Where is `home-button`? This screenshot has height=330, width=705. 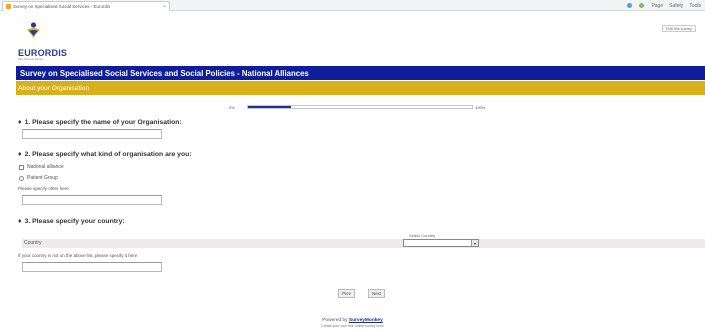 home-button is located at coordinates (630, 5).